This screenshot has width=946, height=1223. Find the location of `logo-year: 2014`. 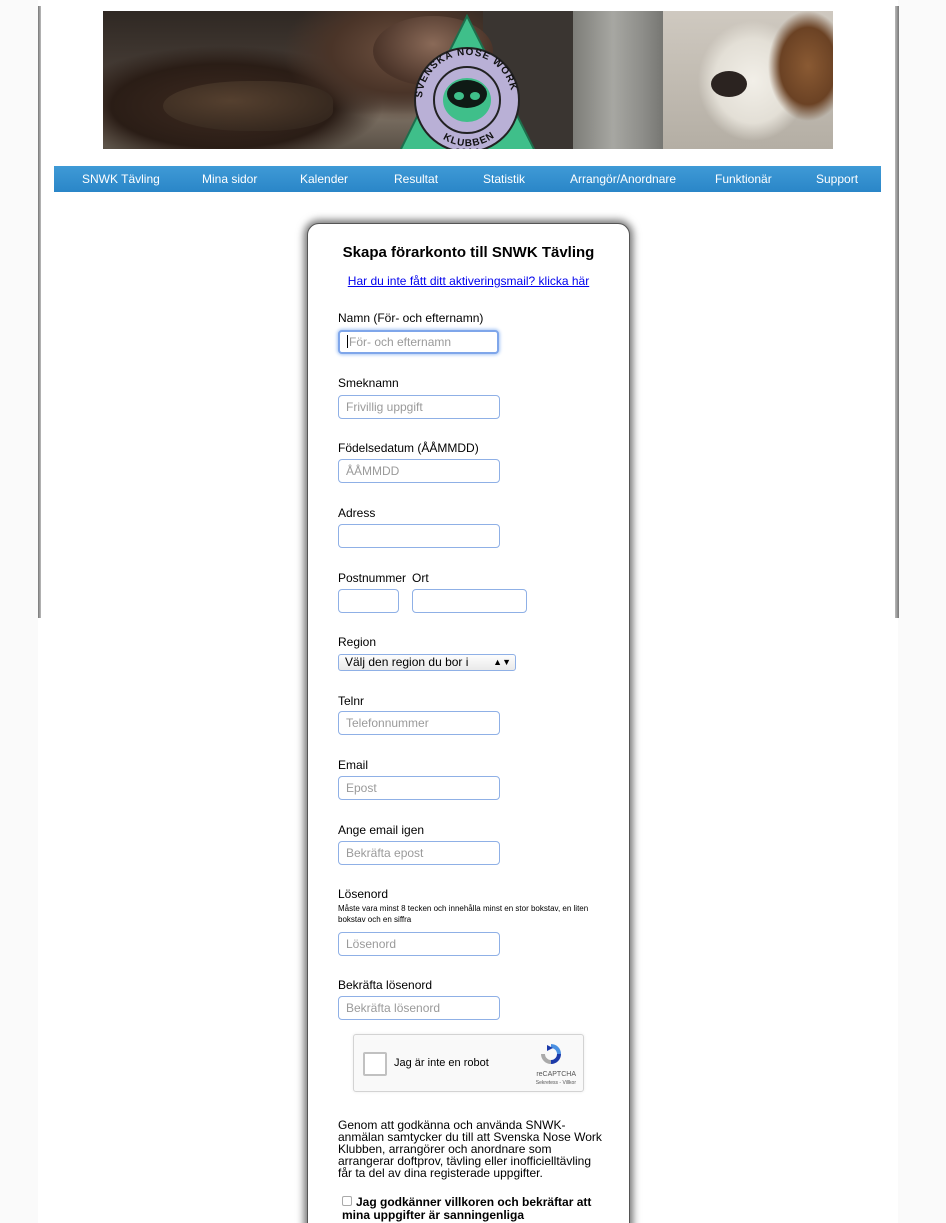

logo-year: 2014 is located at coordinates (467, 148).